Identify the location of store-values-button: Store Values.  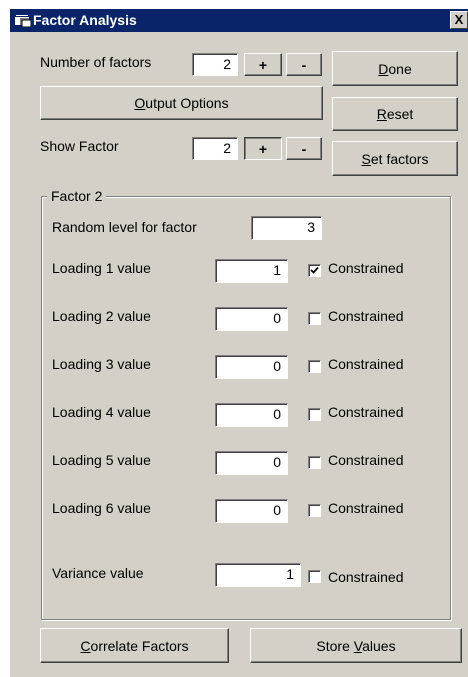
(356, 645).